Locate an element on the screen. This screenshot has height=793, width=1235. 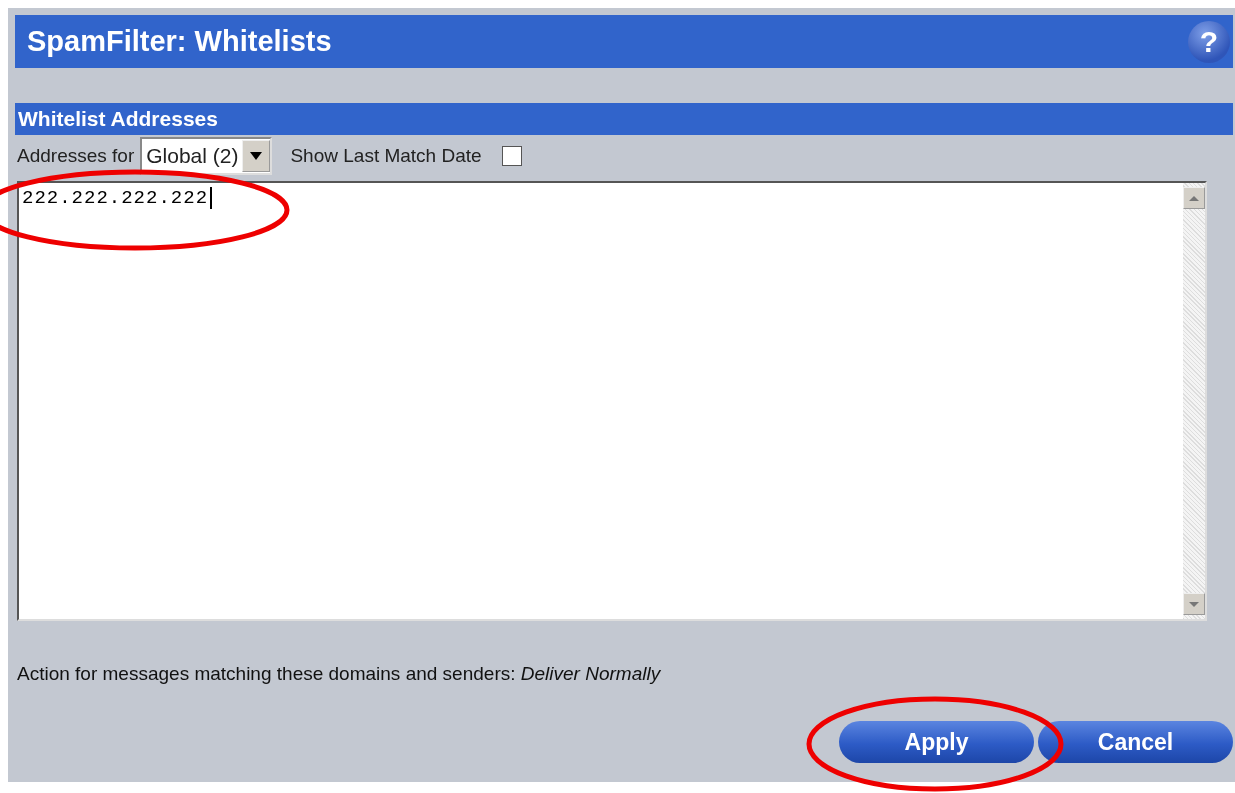
addresses-for-label: Addresses for is located at coordinates (76, 156).